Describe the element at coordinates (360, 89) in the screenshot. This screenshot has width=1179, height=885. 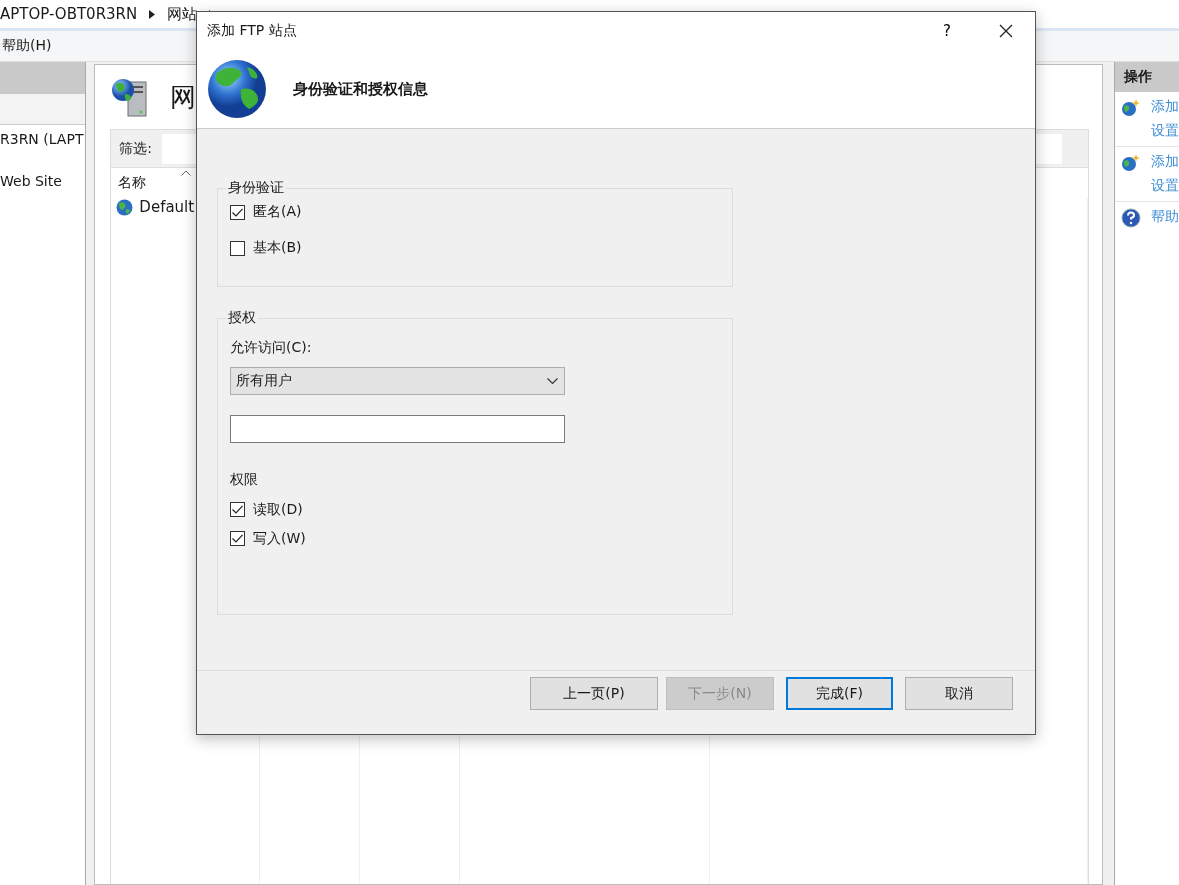
I see `page-heading: 身份验证和授权信息` at that location.